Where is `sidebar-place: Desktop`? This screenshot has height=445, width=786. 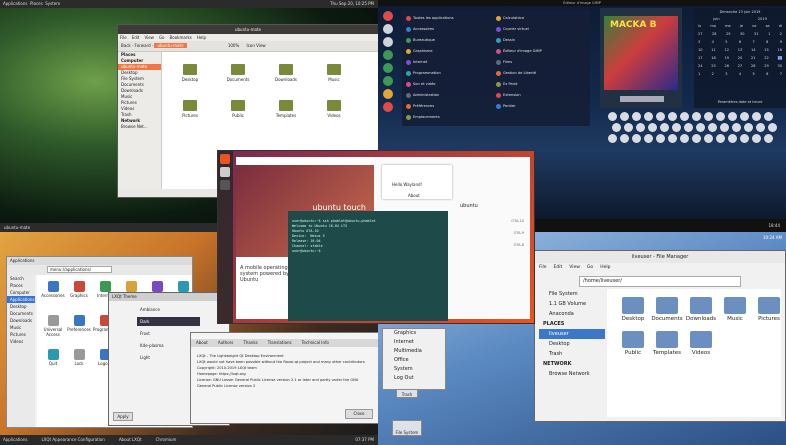
sidebar-place: Desktop is located at coordinates (572, 344).